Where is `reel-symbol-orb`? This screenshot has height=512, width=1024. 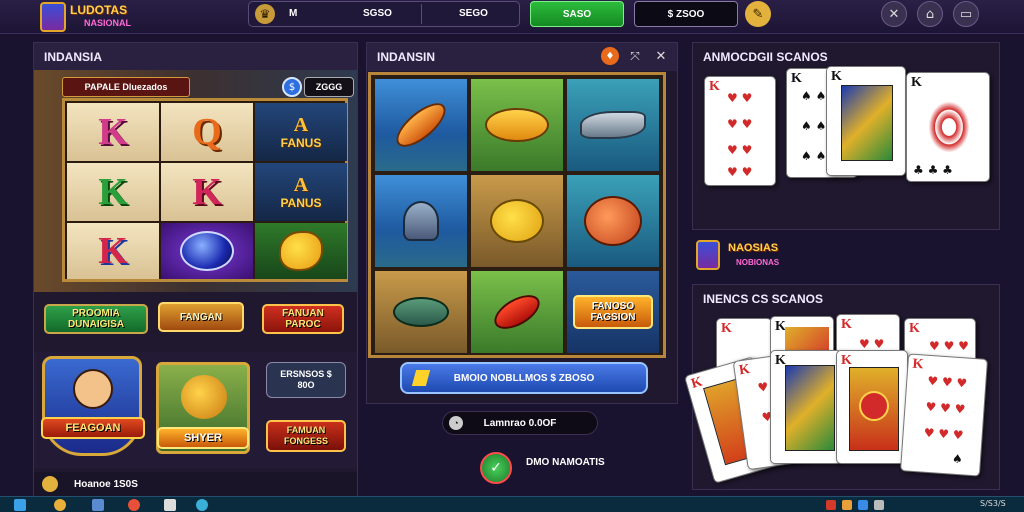
reel-symbol-orb is located at coordinates (207, 251).